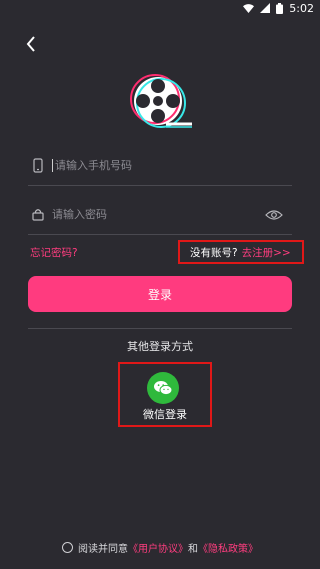 Image resolution: width=320 pixels, height=569 pixels. I want to click on app-logo, so click(161, 104).